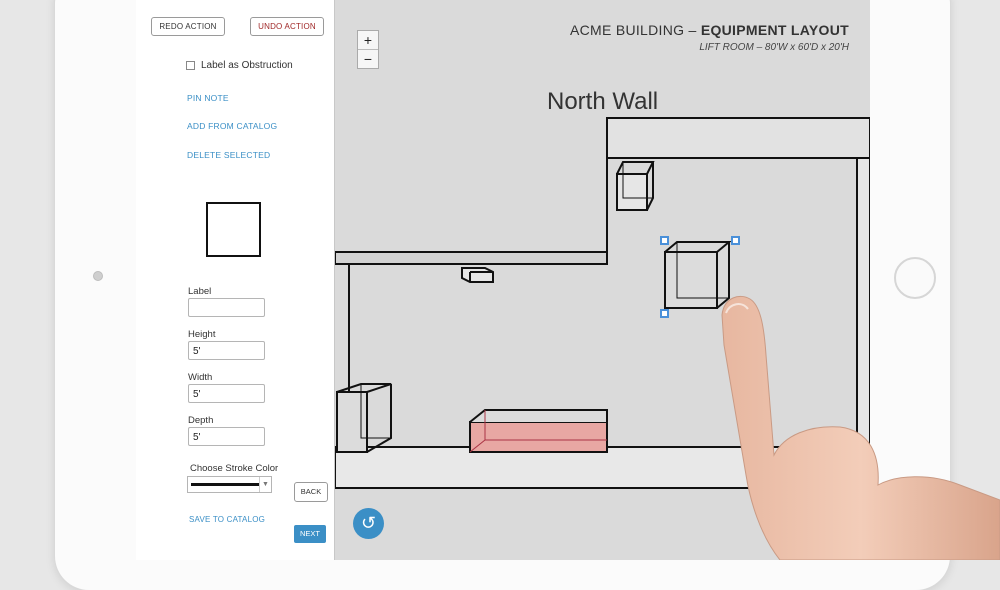  Describe the element at coordinates (228, 155) in the screenshot. I see `delete-selected-link: DELETE SELECTED` at that location.